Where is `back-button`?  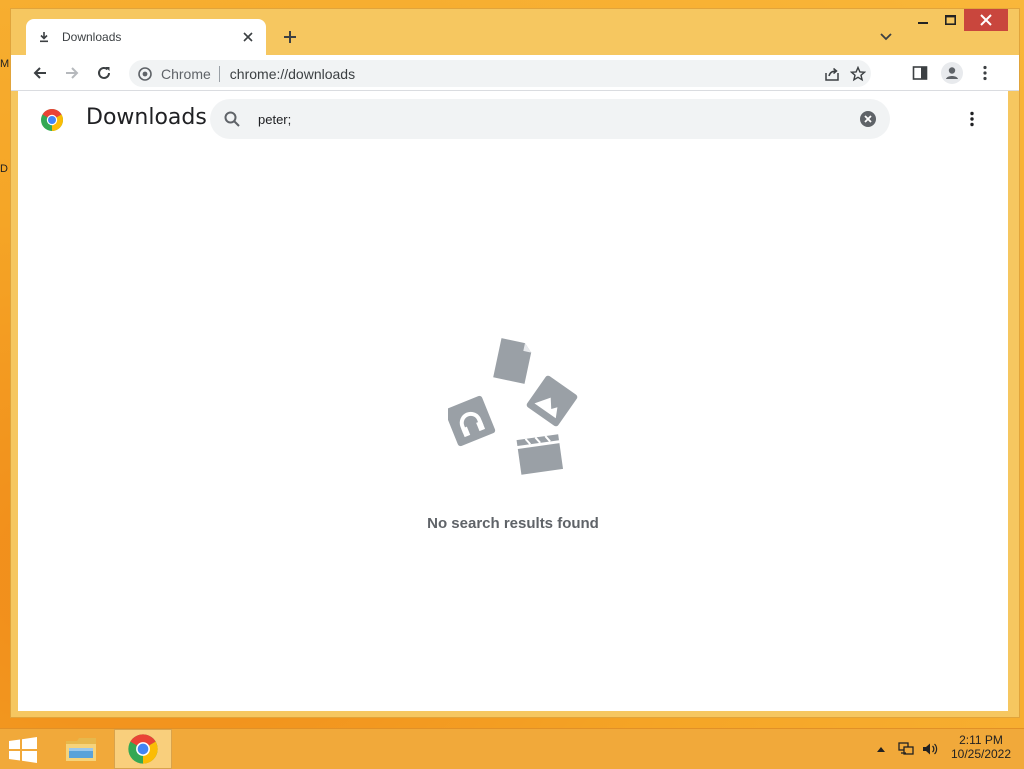
back-button is located at coordinates (40, 73).